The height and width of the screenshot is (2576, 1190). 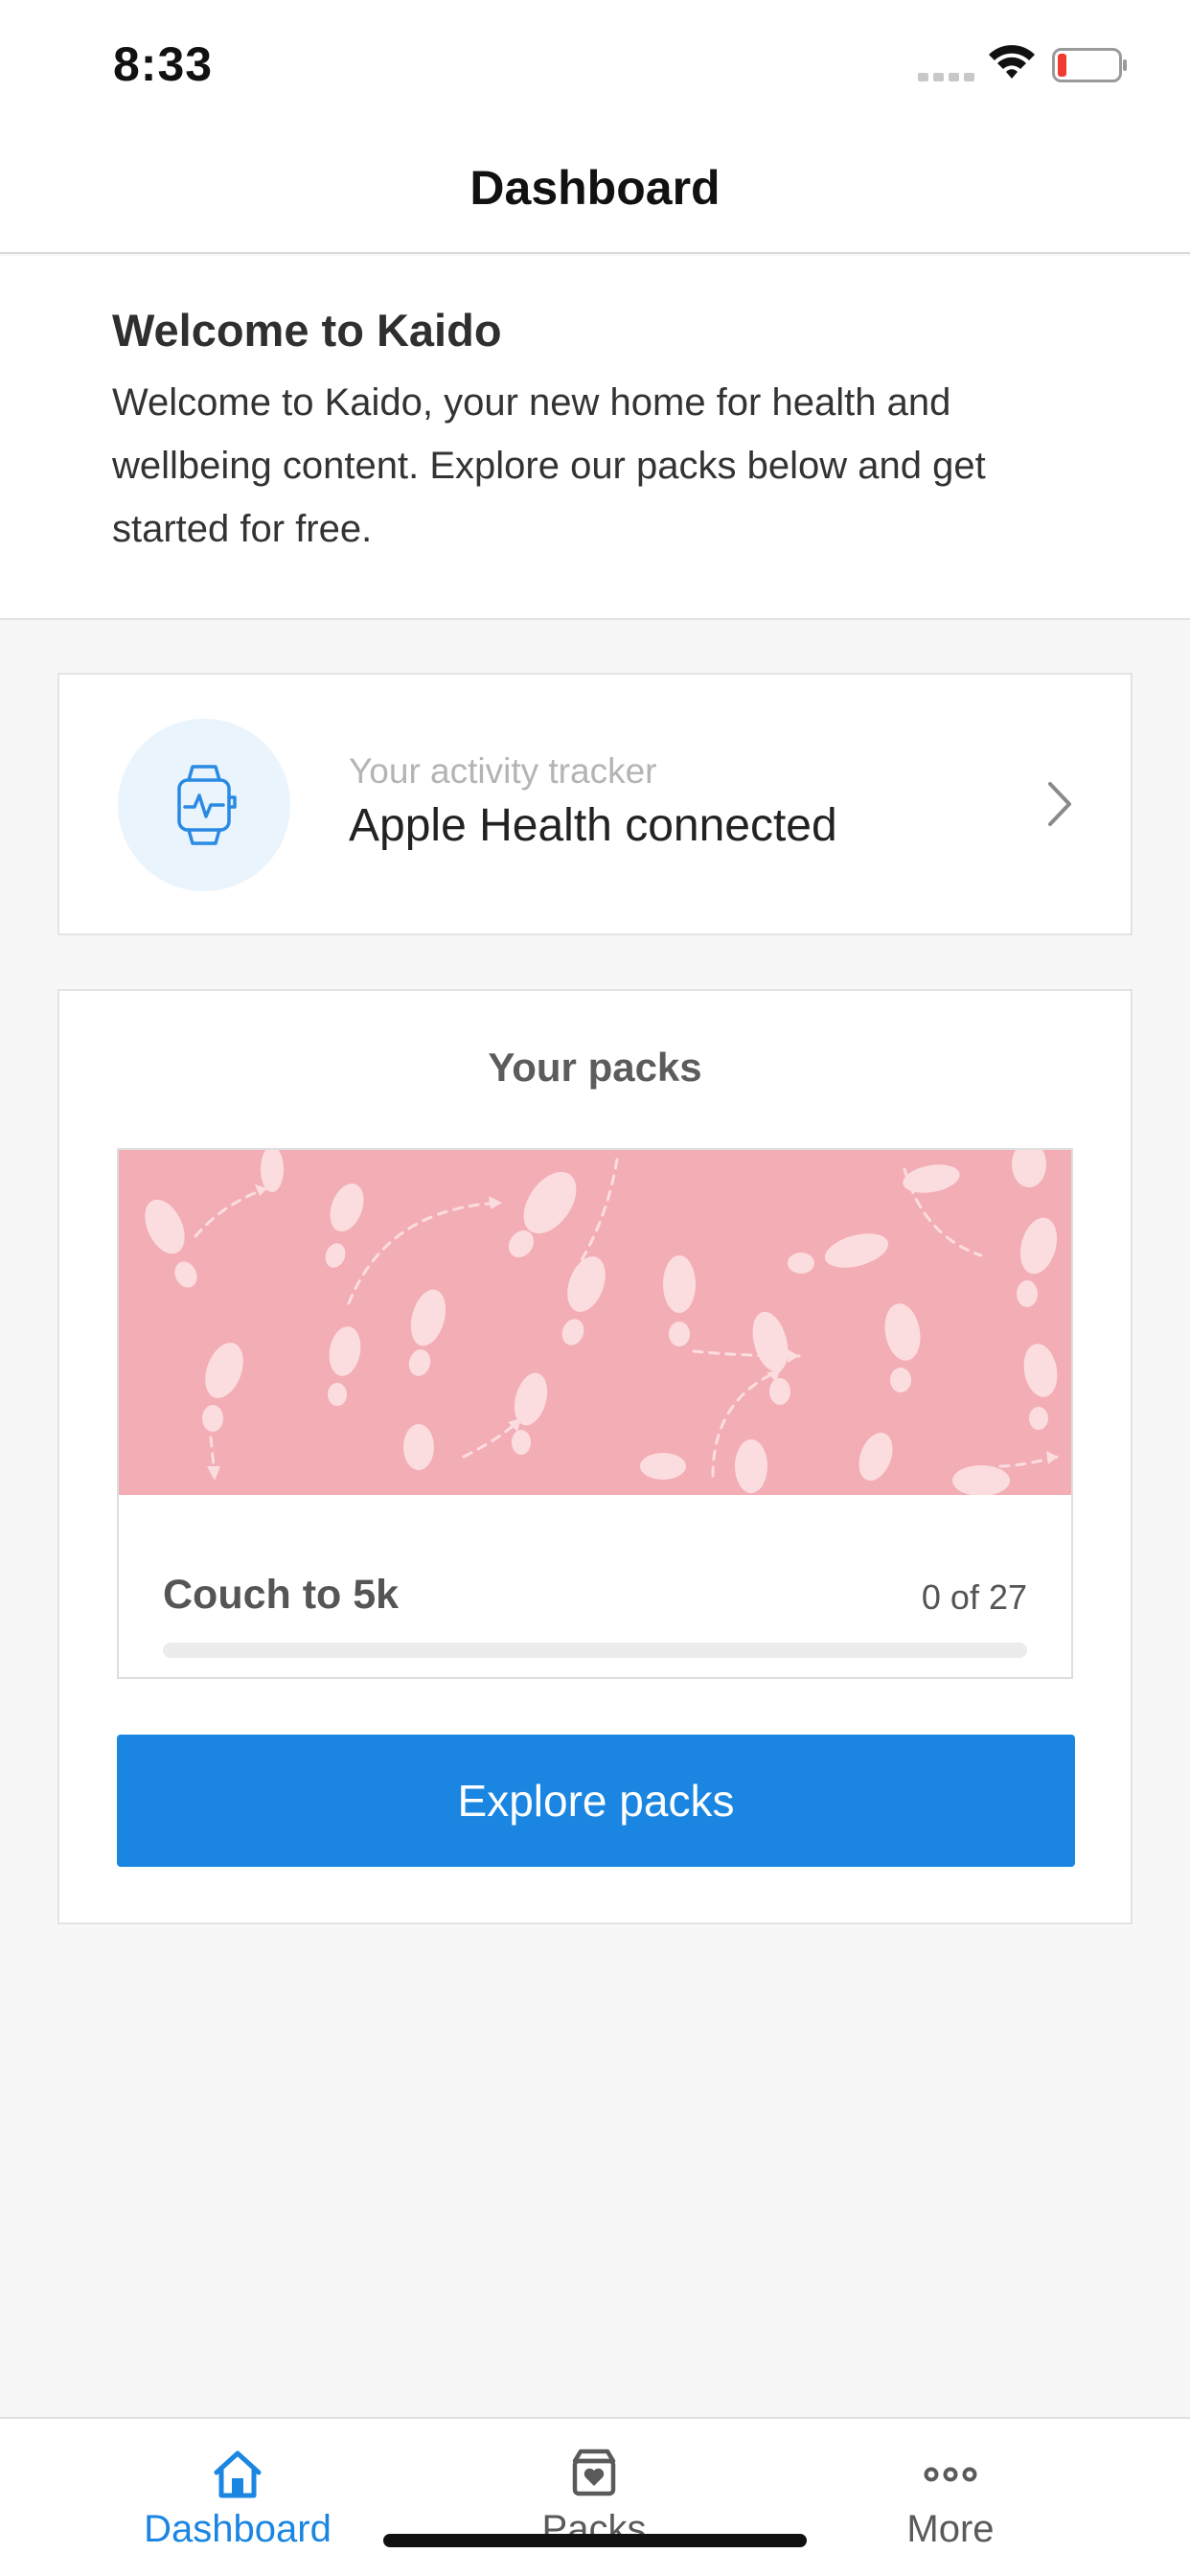 I want to click on pack-progress-count: 0 of 27, so click(x=974, y=1597).